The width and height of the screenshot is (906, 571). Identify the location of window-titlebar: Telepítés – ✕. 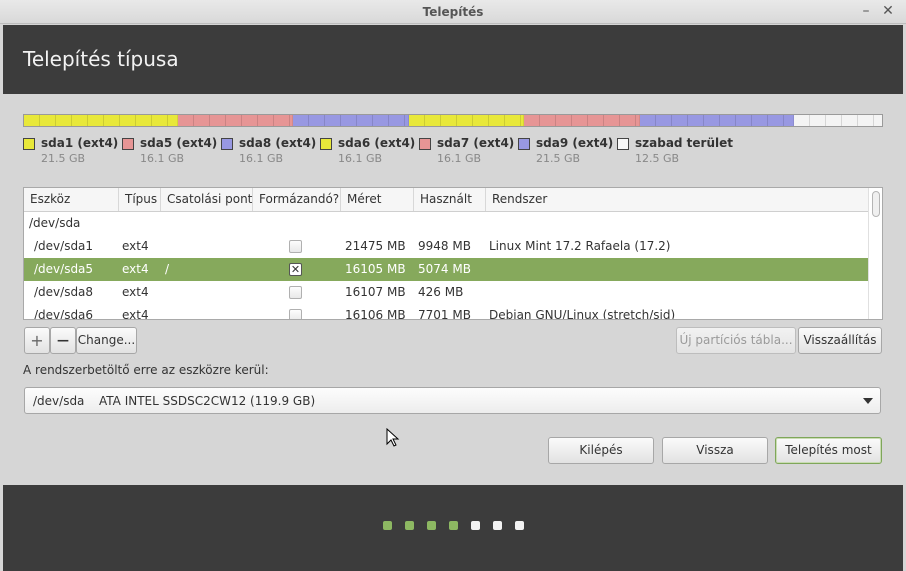
(453, 12).